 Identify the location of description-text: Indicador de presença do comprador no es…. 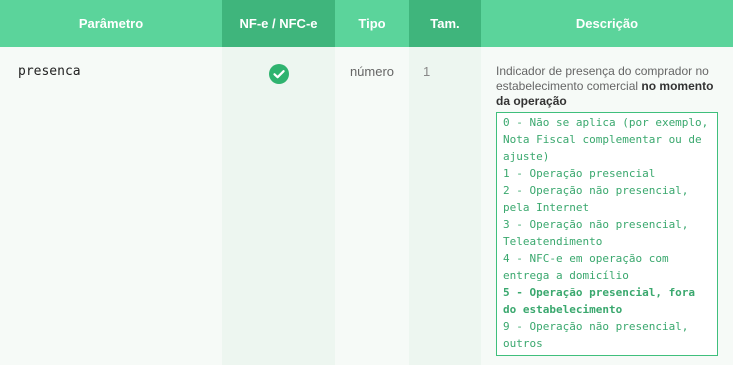
(606, 86).